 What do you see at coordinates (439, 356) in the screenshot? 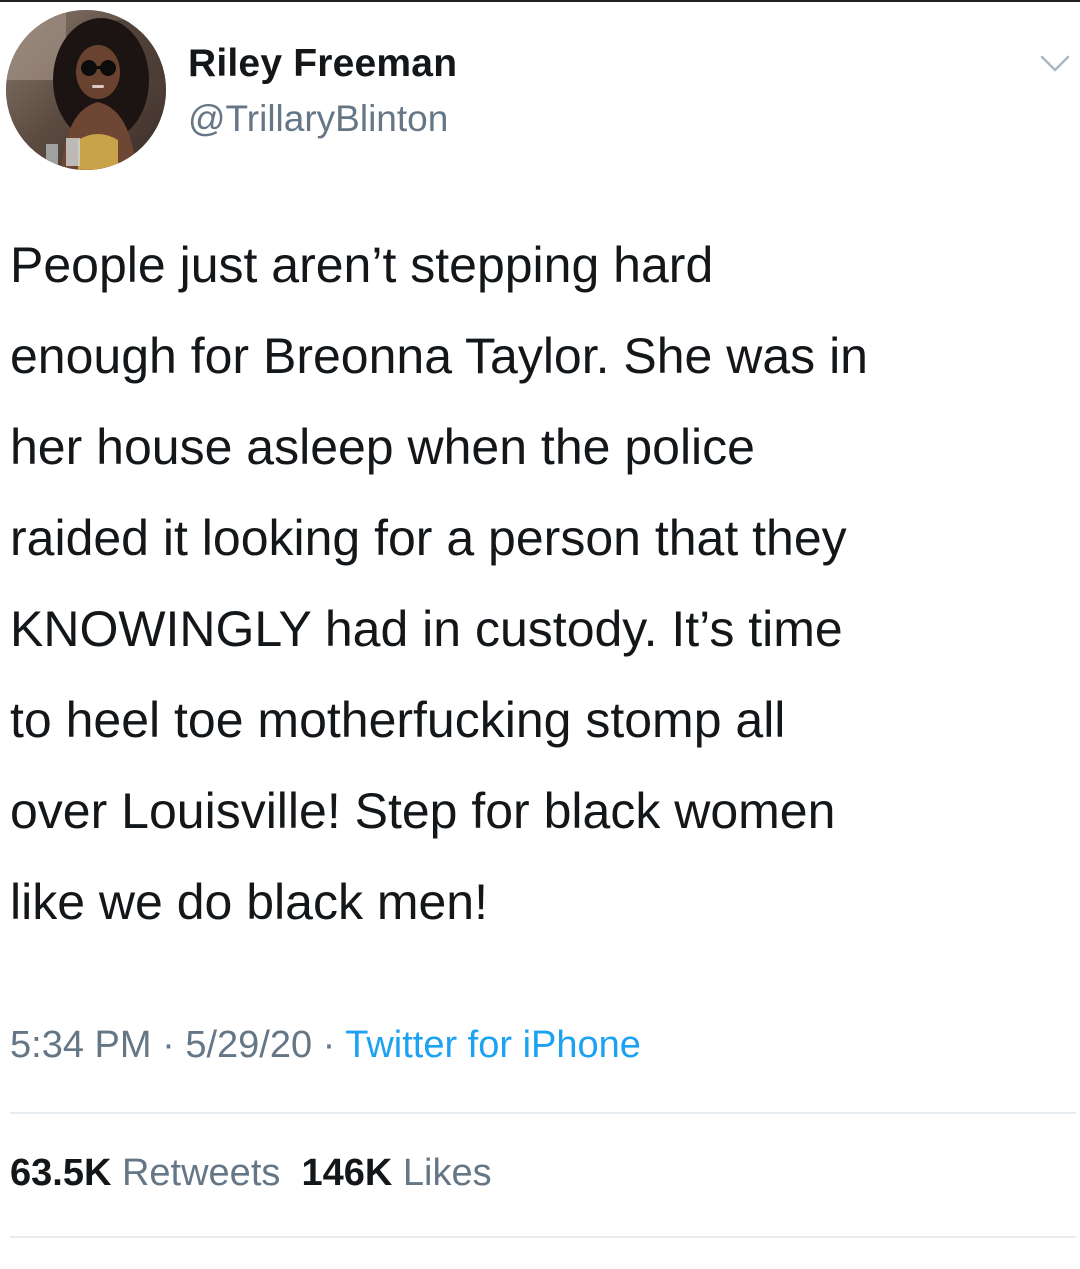
I see `tweet-text-line: enough for Breonna Taylor. She was in` at bounding box center [439, 356].